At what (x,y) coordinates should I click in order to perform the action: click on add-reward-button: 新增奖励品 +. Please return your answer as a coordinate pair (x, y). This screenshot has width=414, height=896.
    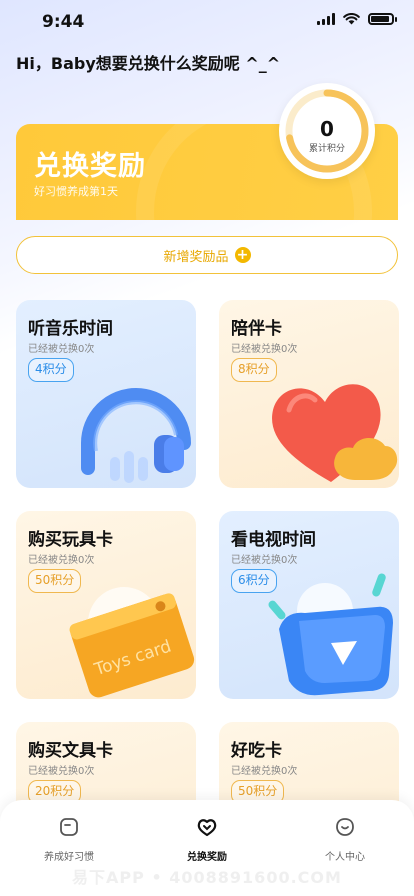
    Looking at the image, I should click on (207, 255).